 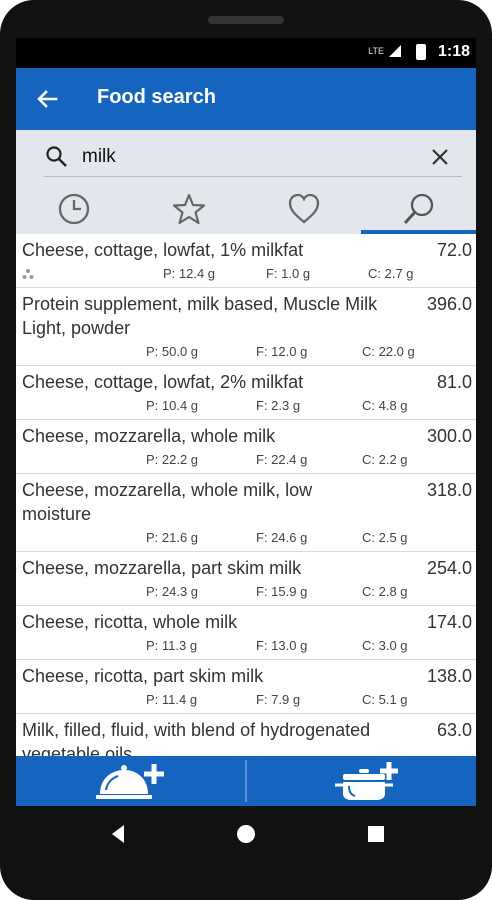 What do you see at coordinates (288, 273) in the screenshot?
I see `fat-value: F: 1.0 g` at bounding box center [288, 273].